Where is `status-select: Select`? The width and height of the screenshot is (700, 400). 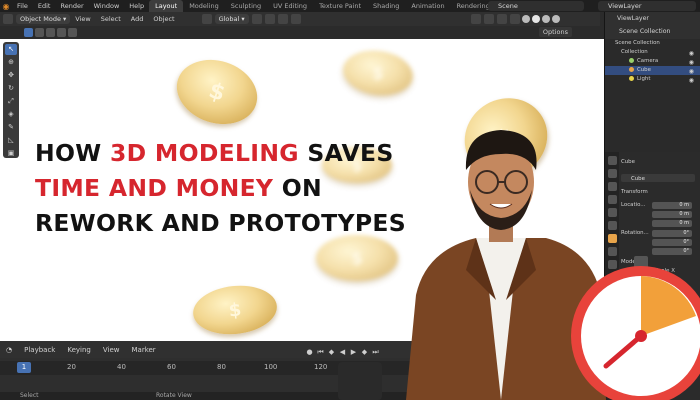
status-select: Select is located at coordinates (29, 395).